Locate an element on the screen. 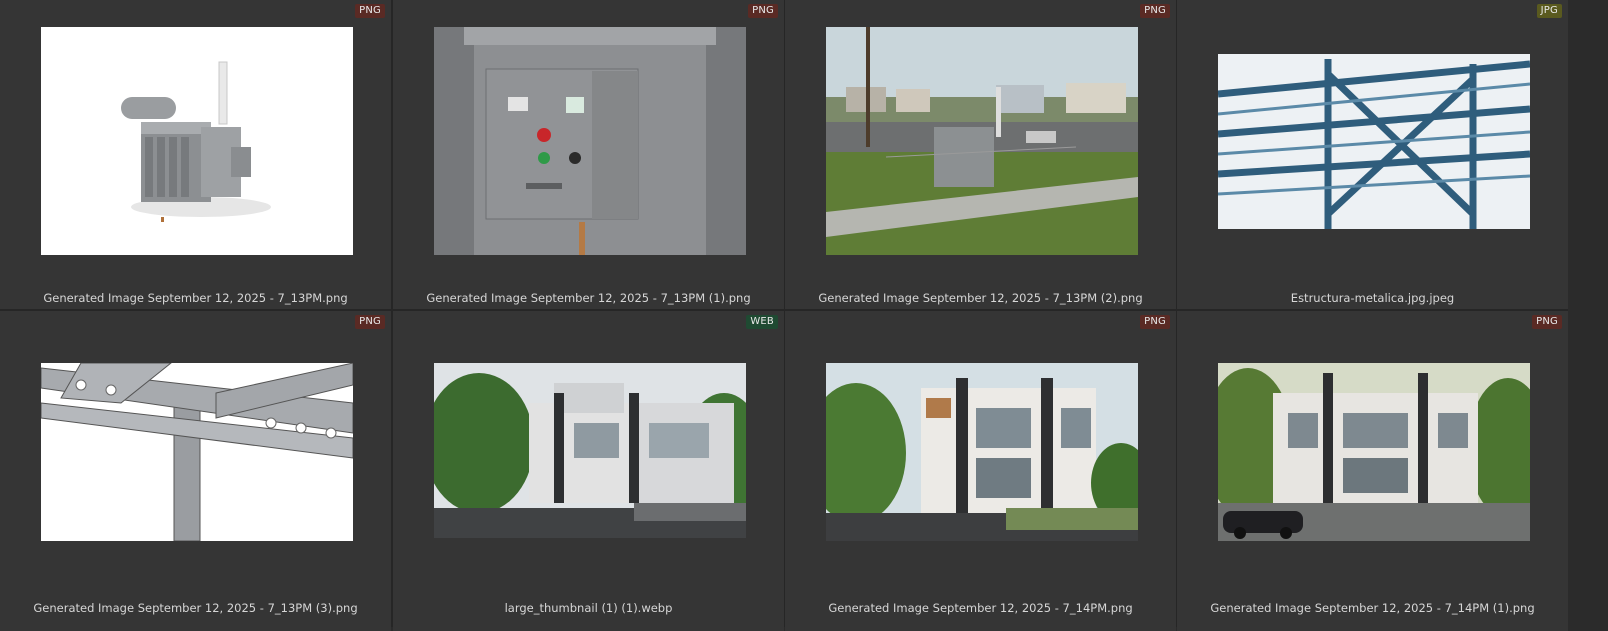  file-name: large_thumbnail (1) (1).webp is located at coordinates (588, 608).